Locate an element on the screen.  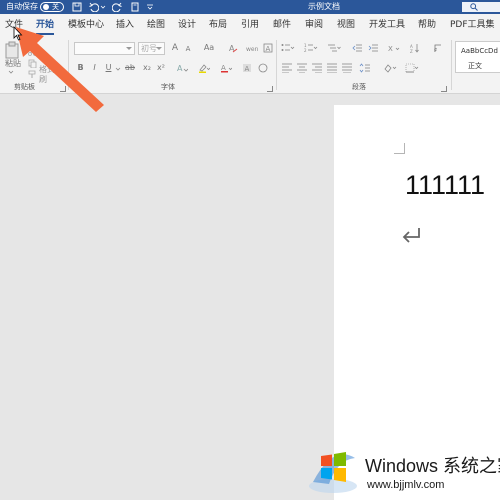
svg-text: wen is located at coordinates (252, 49).